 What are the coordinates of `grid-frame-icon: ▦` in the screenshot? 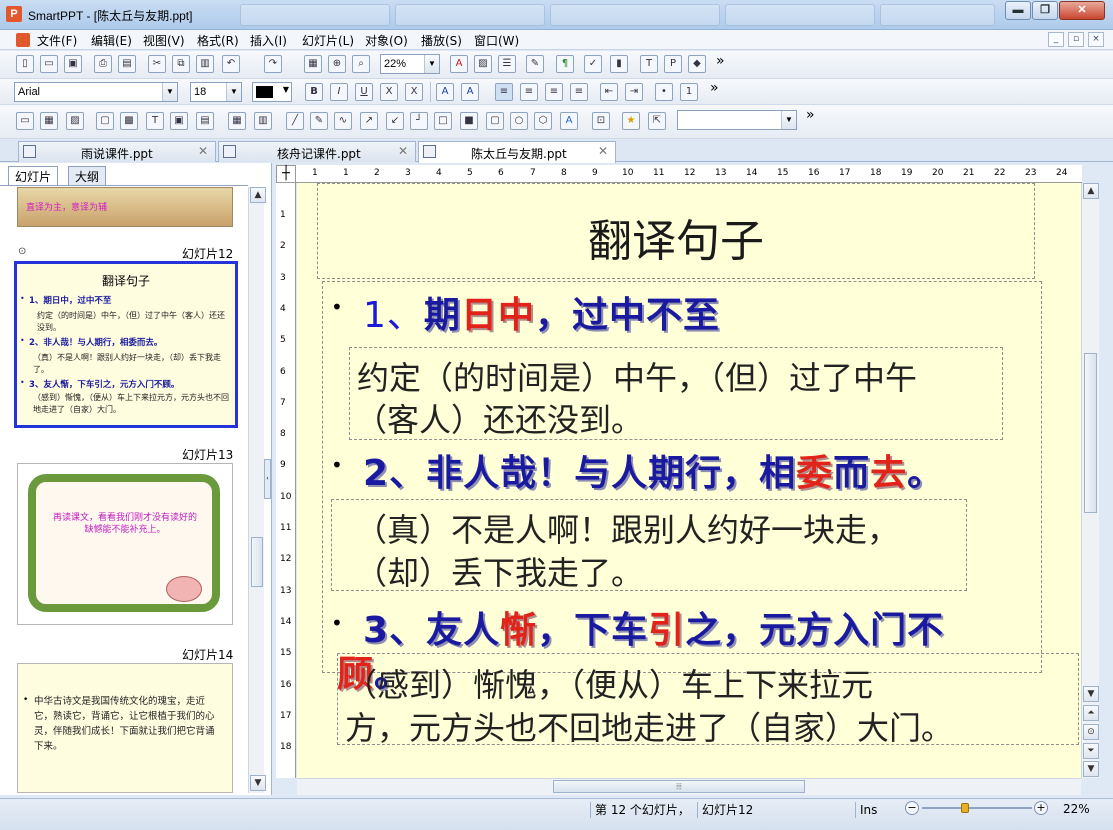 It's located at (49, 121).